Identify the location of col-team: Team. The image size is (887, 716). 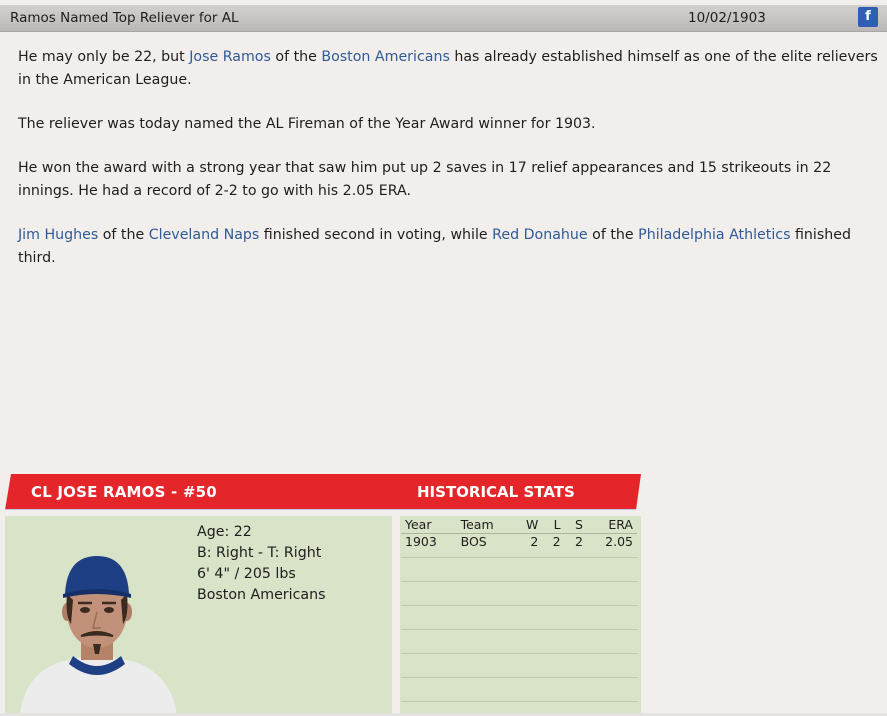
(485, 525).